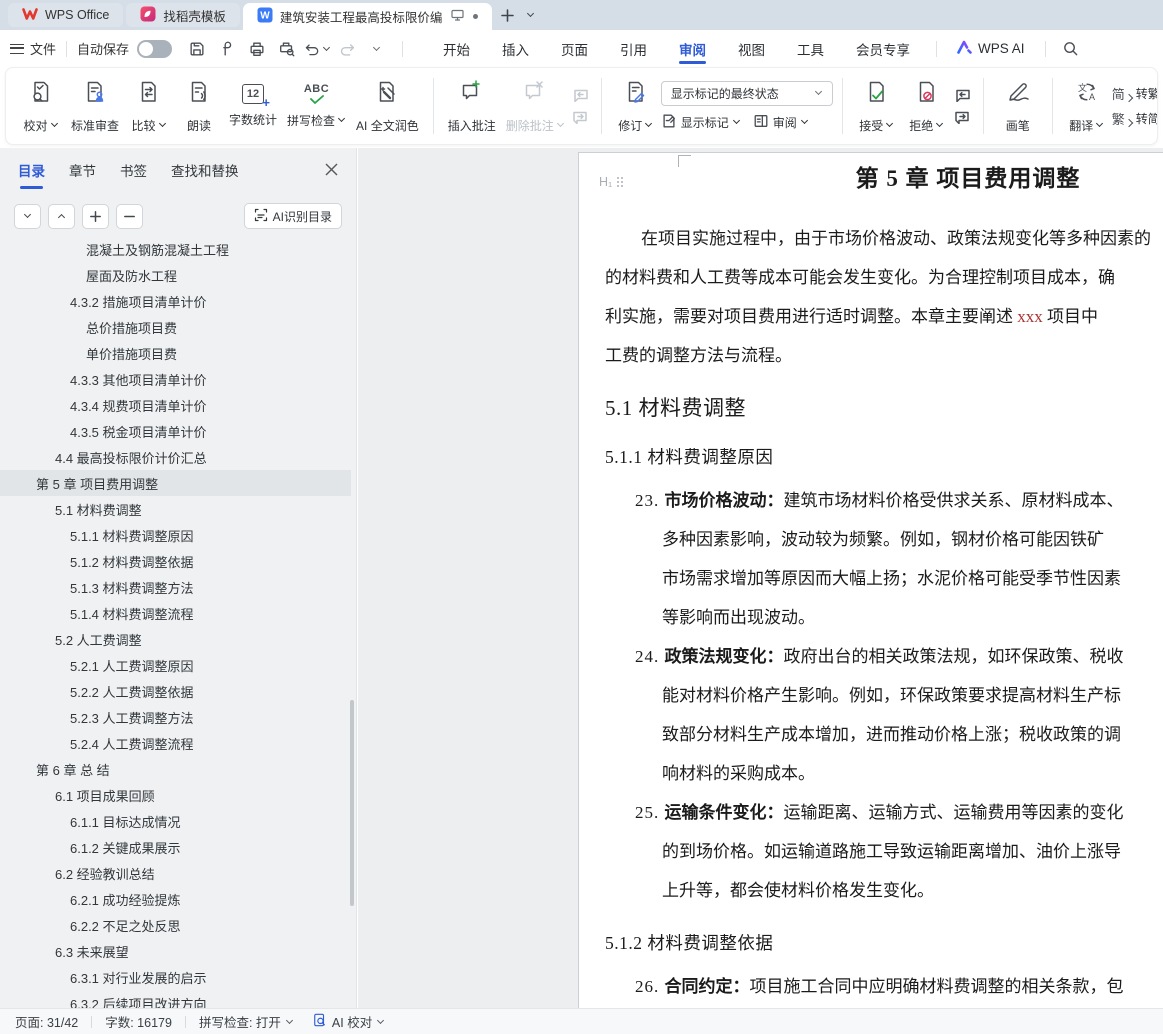 The width and height of the screenshot is (1163, 1034). I want to click on menu-tab-引用: 引用, so click(633, 48).